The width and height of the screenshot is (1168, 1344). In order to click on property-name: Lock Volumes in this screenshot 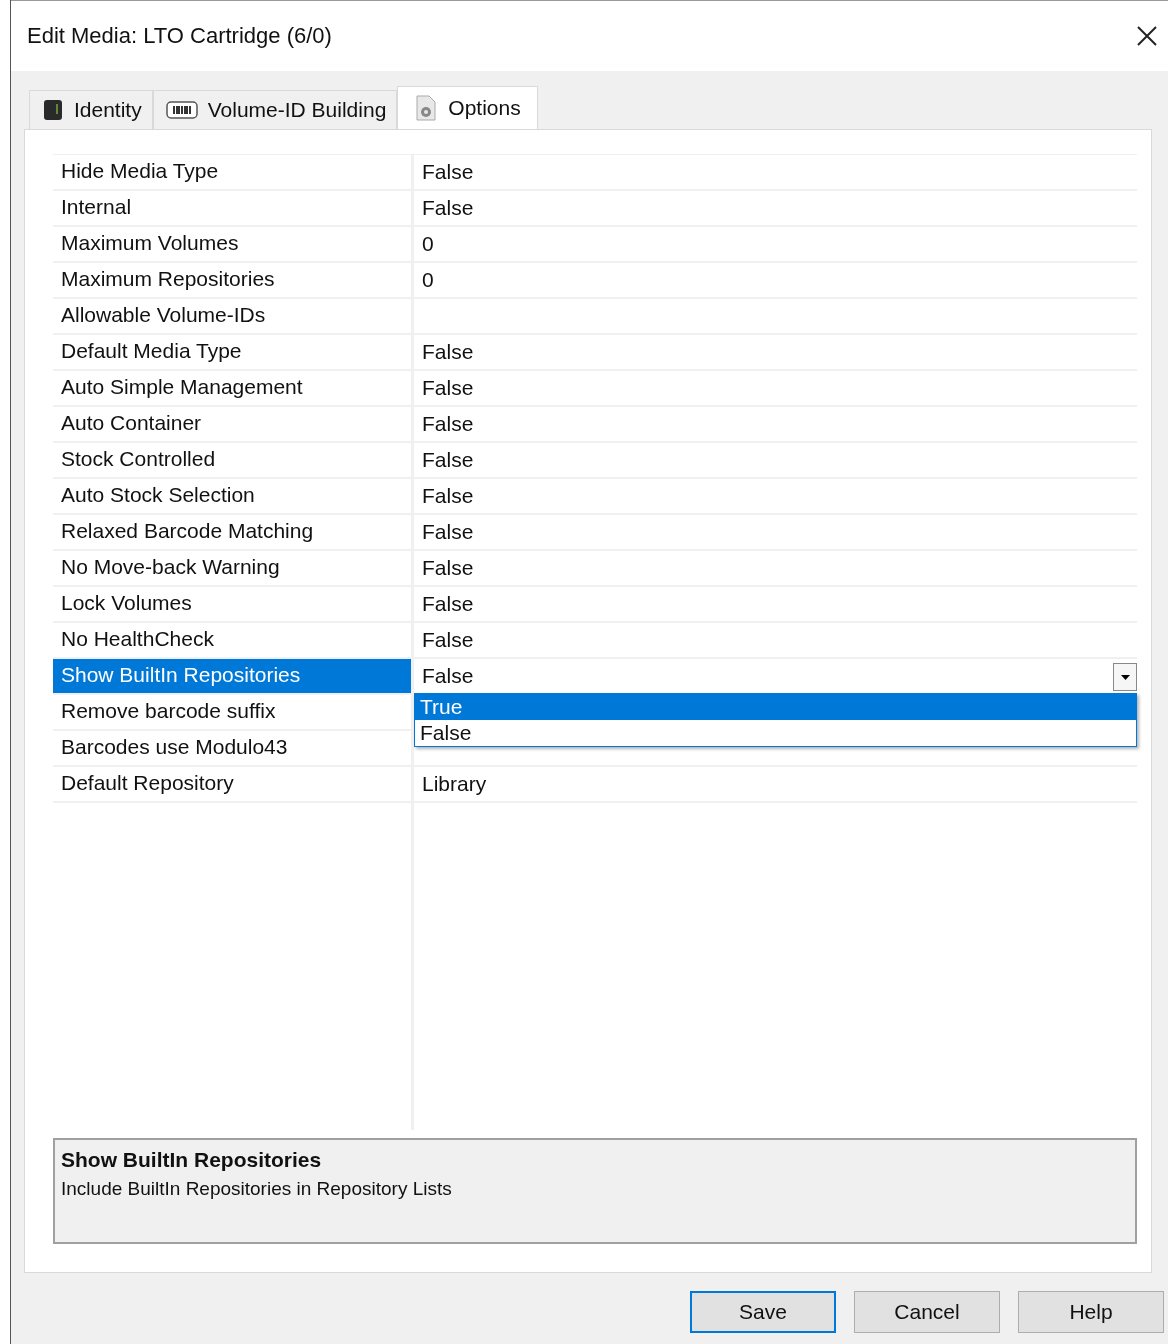, I will do `click(233, 604)`.